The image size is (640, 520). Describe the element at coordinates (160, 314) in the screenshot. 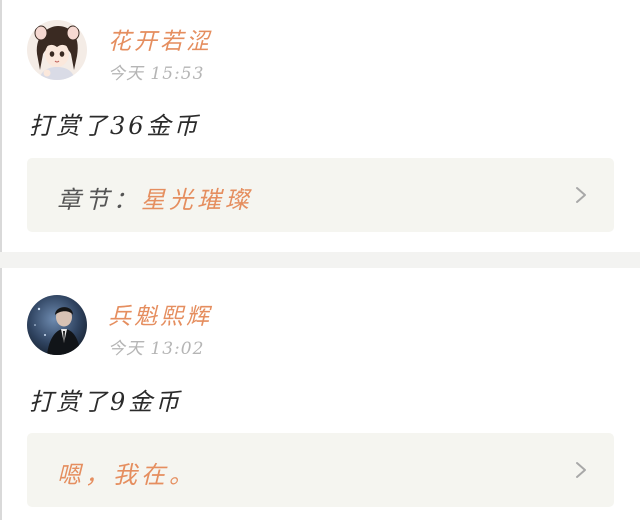

I see `username: 兵魁熙辉` at that location.